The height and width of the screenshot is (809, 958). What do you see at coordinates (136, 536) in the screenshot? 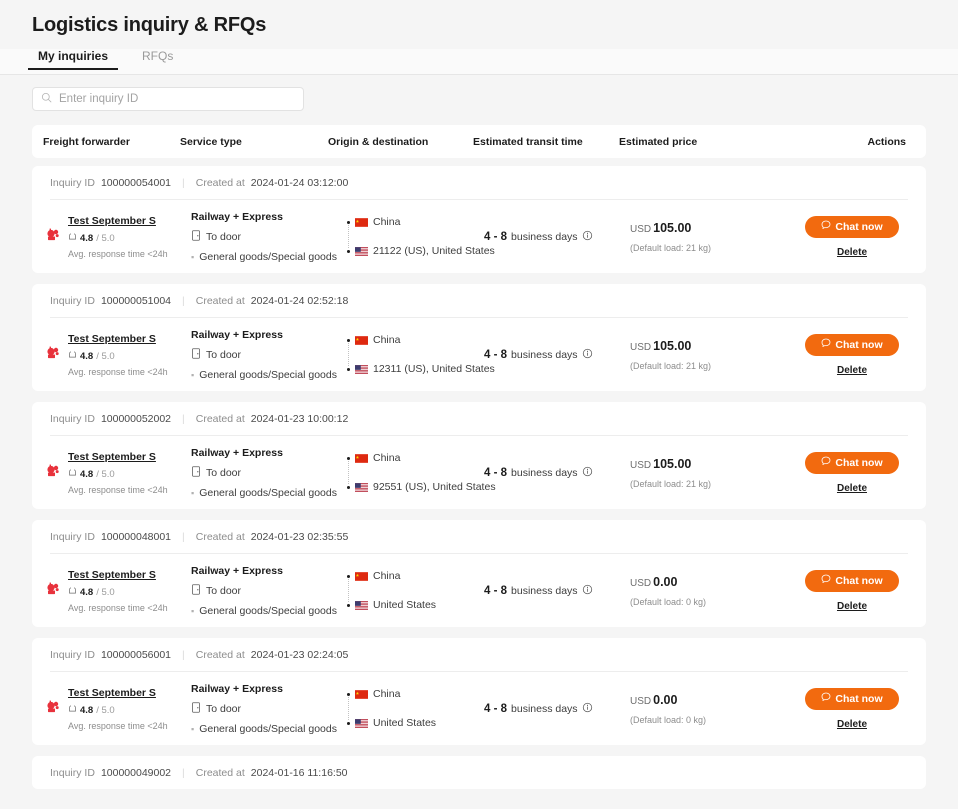
I see `inquiry-id-value: 100000048001` at bounding box center [136, 536].